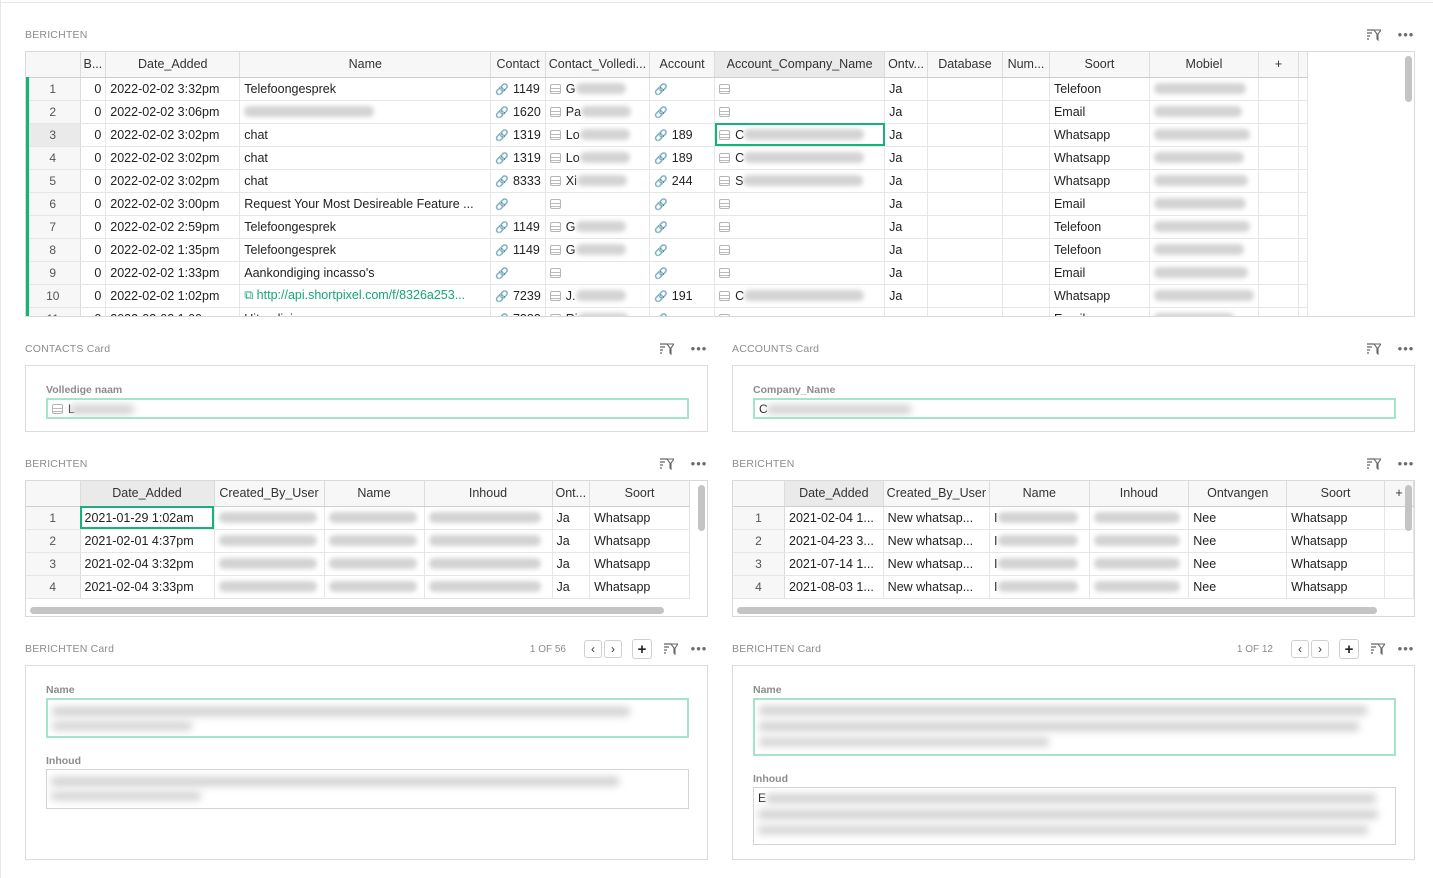 This screenshot has width=1433, height=878. I want to click on column-header: Inhoud, so click(1139, 494).